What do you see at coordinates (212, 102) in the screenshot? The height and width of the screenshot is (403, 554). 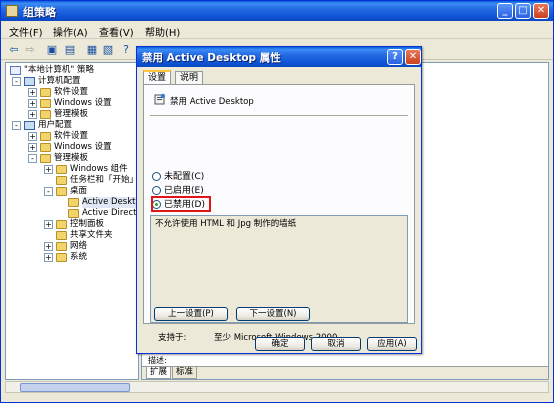 I see `setting-name: 禁用 Active Desktop` at bounding box center [212, 102].